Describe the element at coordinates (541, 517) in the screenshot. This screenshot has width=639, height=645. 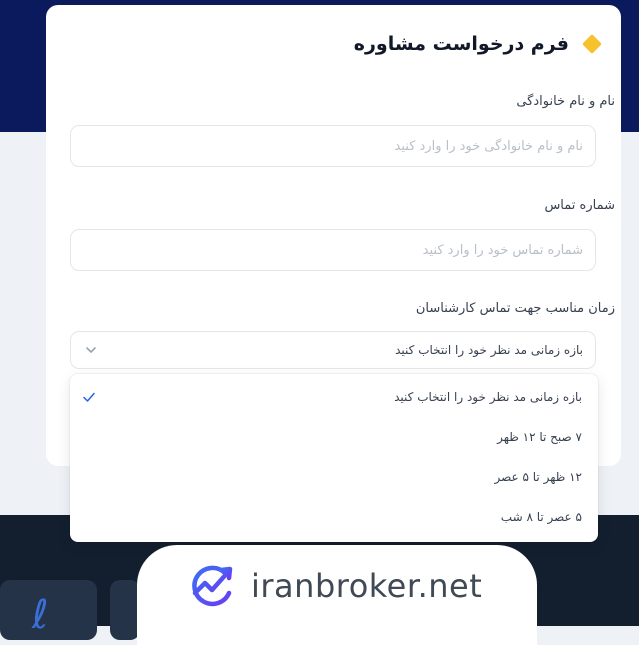
I see `dropdown-option-label: ۵ عصر تا ۸ شب` at that location.